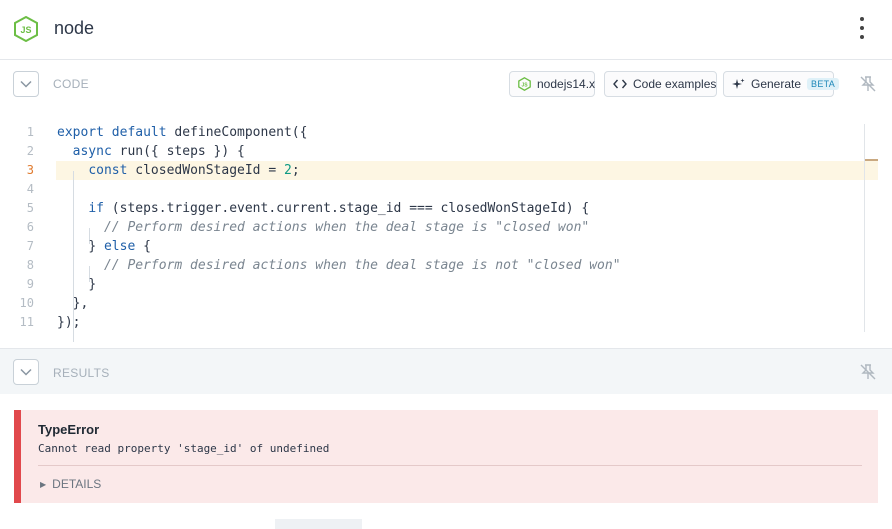  What do you see at coordinates (30, 189) in the screenshot?
I see `line-number: 4` at bounding box center [30, 189].